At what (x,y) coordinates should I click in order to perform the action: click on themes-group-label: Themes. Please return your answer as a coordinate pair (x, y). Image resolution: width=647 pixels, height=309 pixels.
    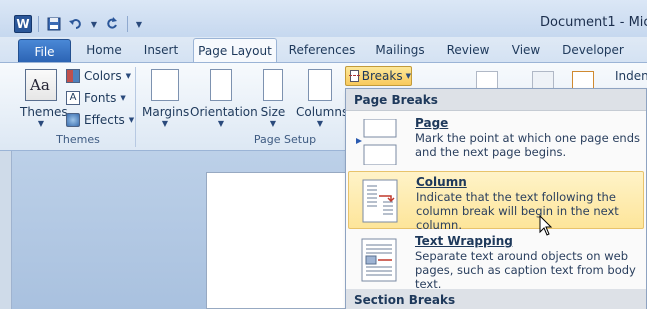
    Looking at the image, I should click on (78, 139).